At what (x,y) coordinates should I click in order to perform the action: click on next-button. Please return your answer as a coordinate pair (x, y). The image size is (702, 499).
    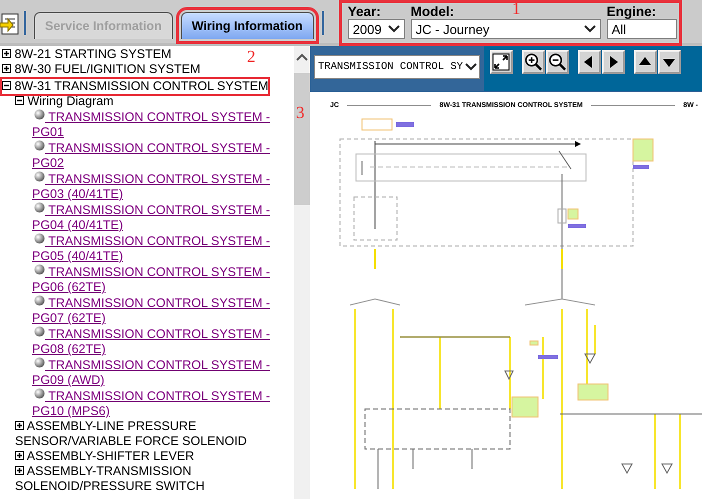
    Looking at the image, I should click on (613, 62).